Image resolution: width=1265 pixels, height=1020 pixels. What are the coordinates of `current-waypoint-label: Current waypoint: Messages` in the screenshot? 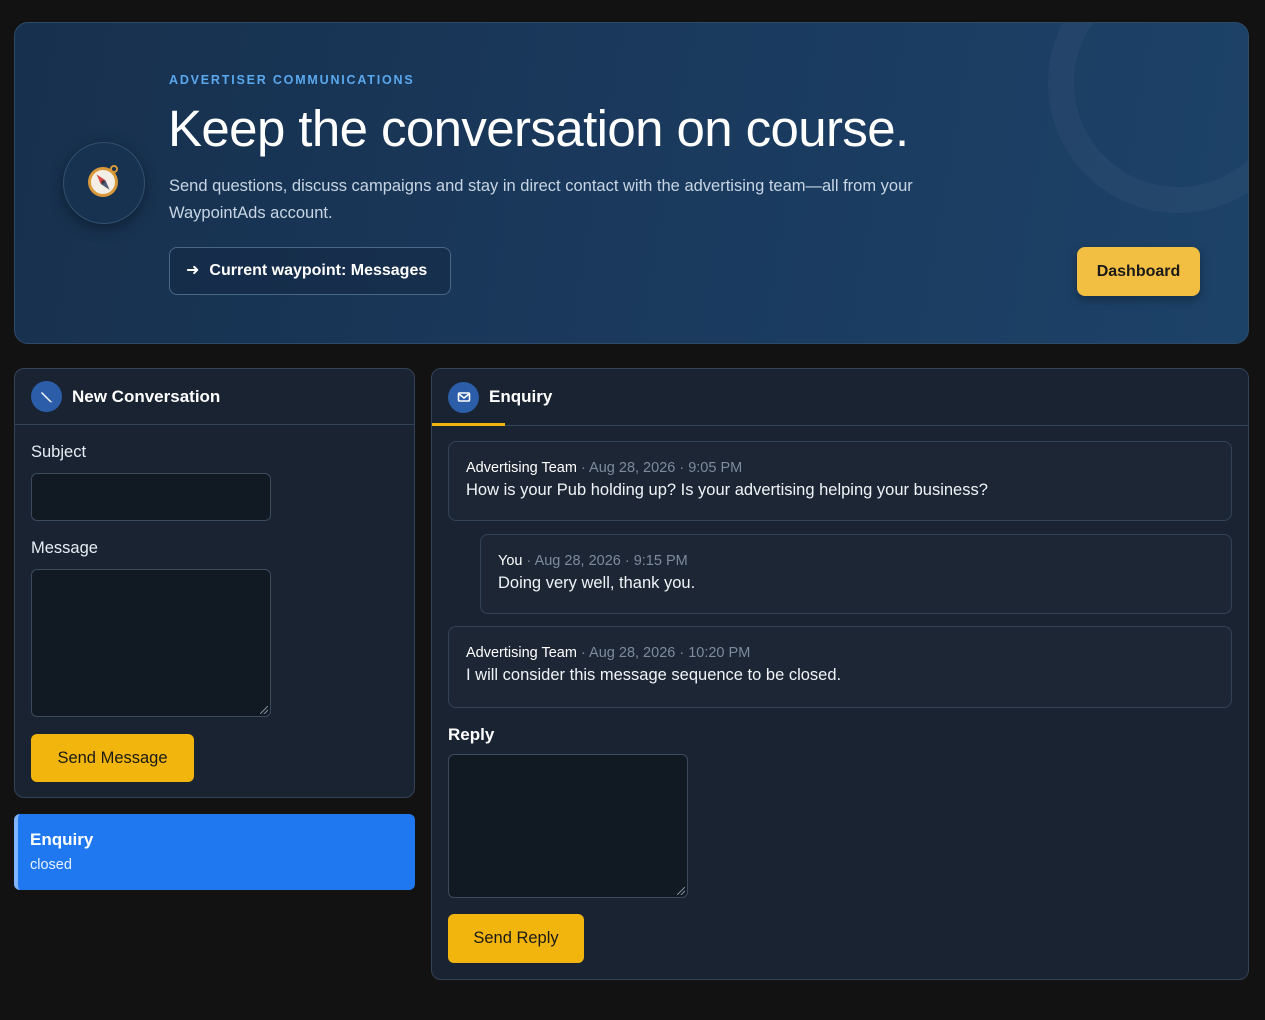 It's located at (318, 270).